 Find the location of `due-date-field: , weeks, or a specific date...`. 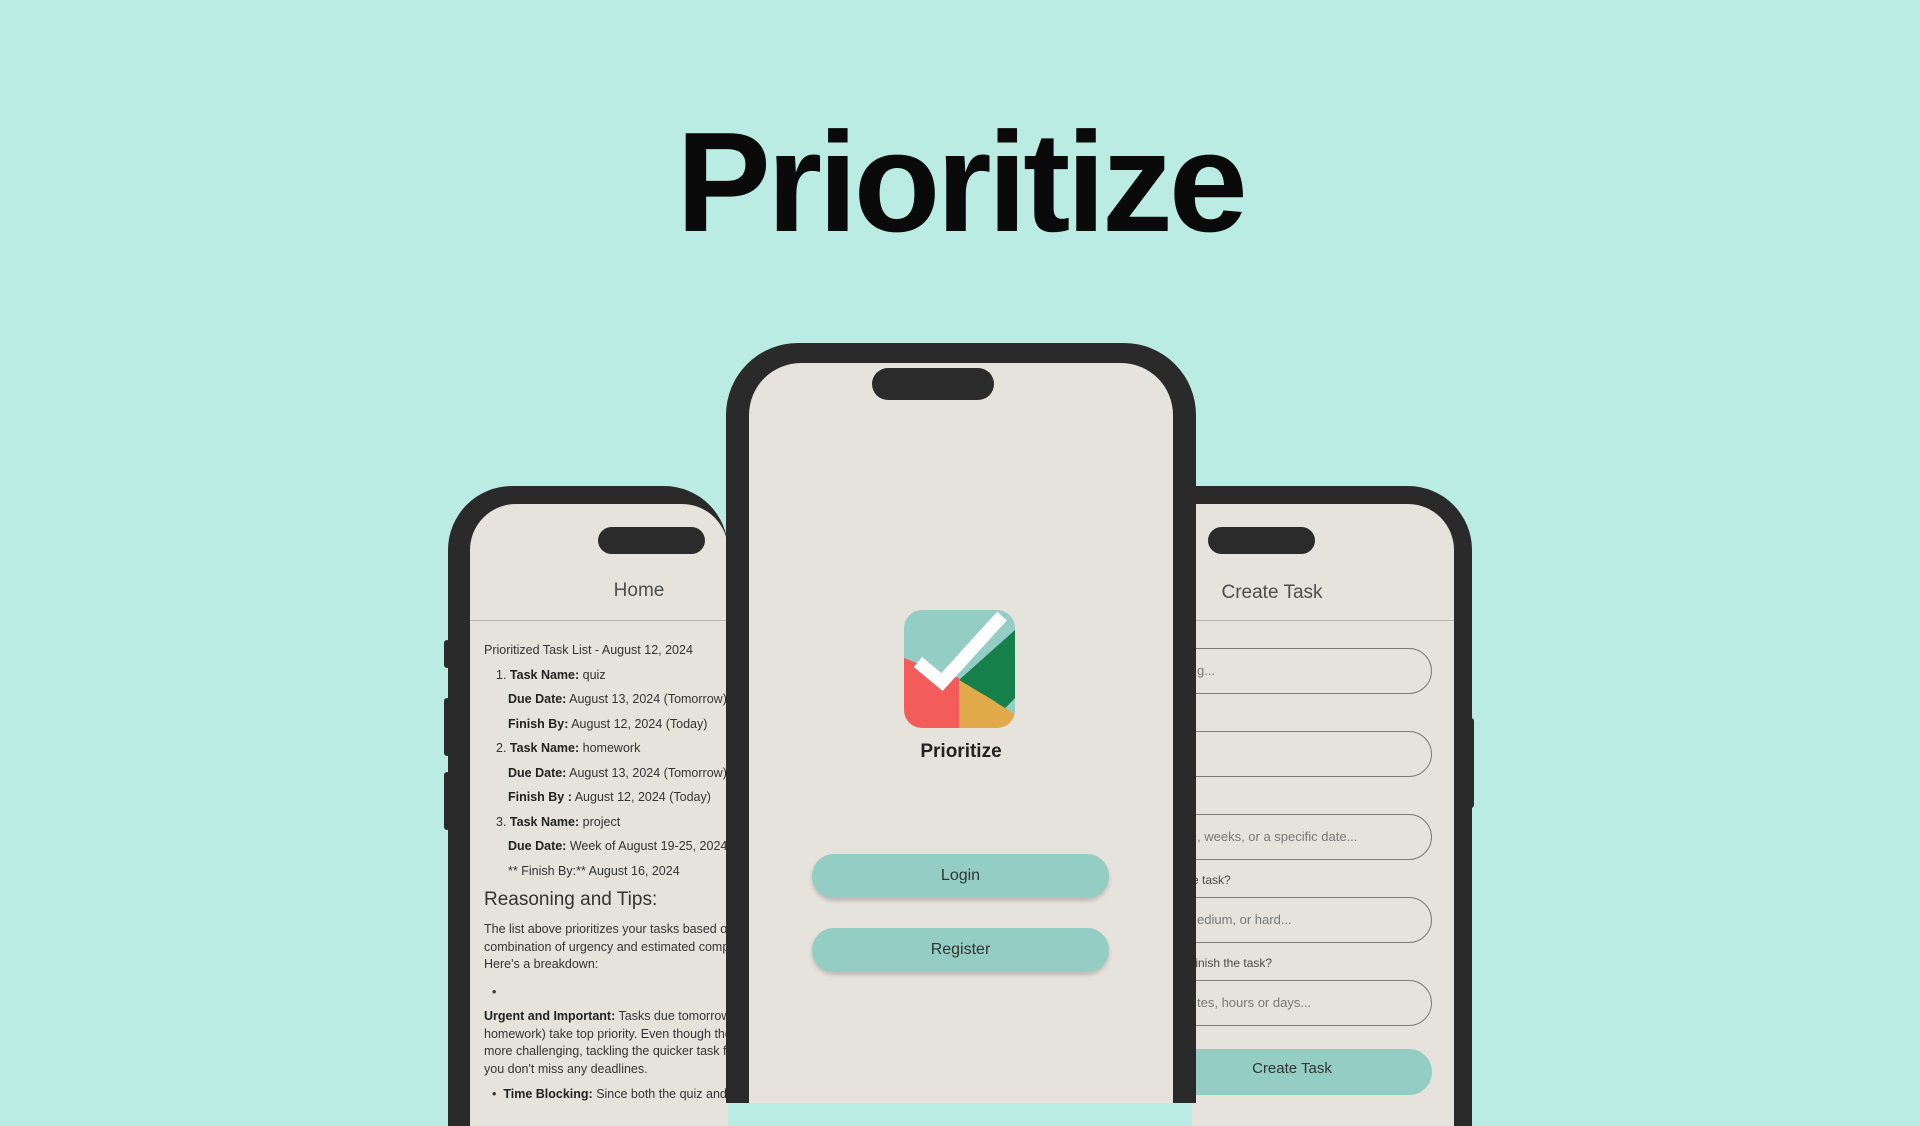

due-date-field: , weeks, or a specific date... is located at coordinates (1312, 837).